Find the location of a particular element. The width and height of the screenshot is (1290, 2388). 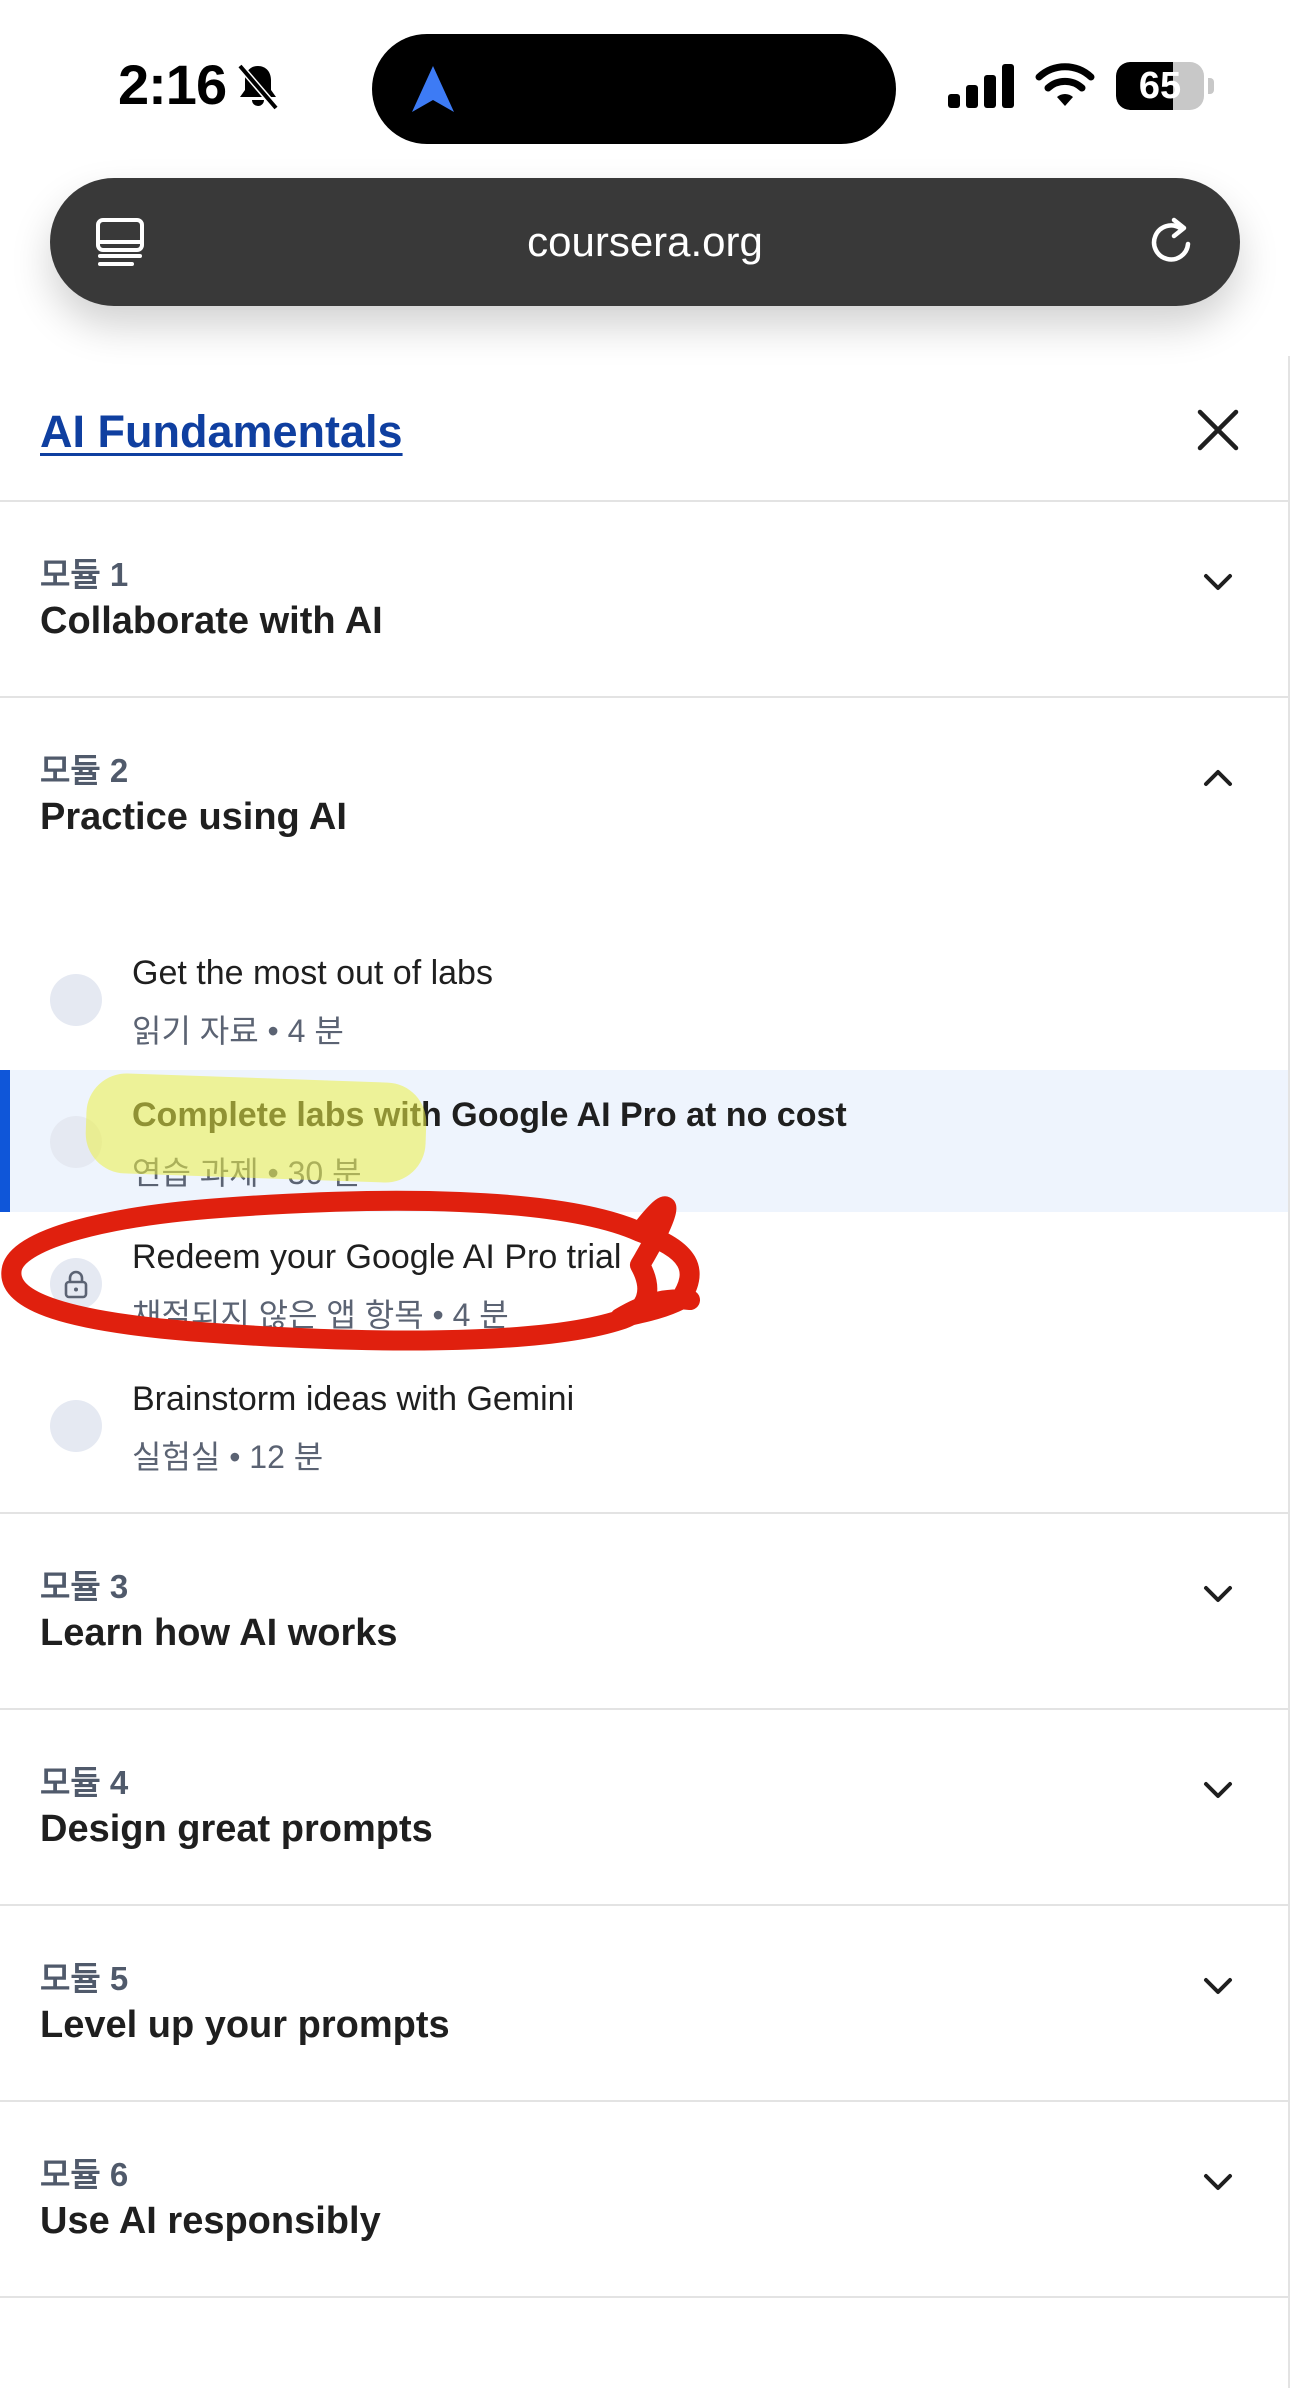

close-icon is located at coordinates (1218, 430).